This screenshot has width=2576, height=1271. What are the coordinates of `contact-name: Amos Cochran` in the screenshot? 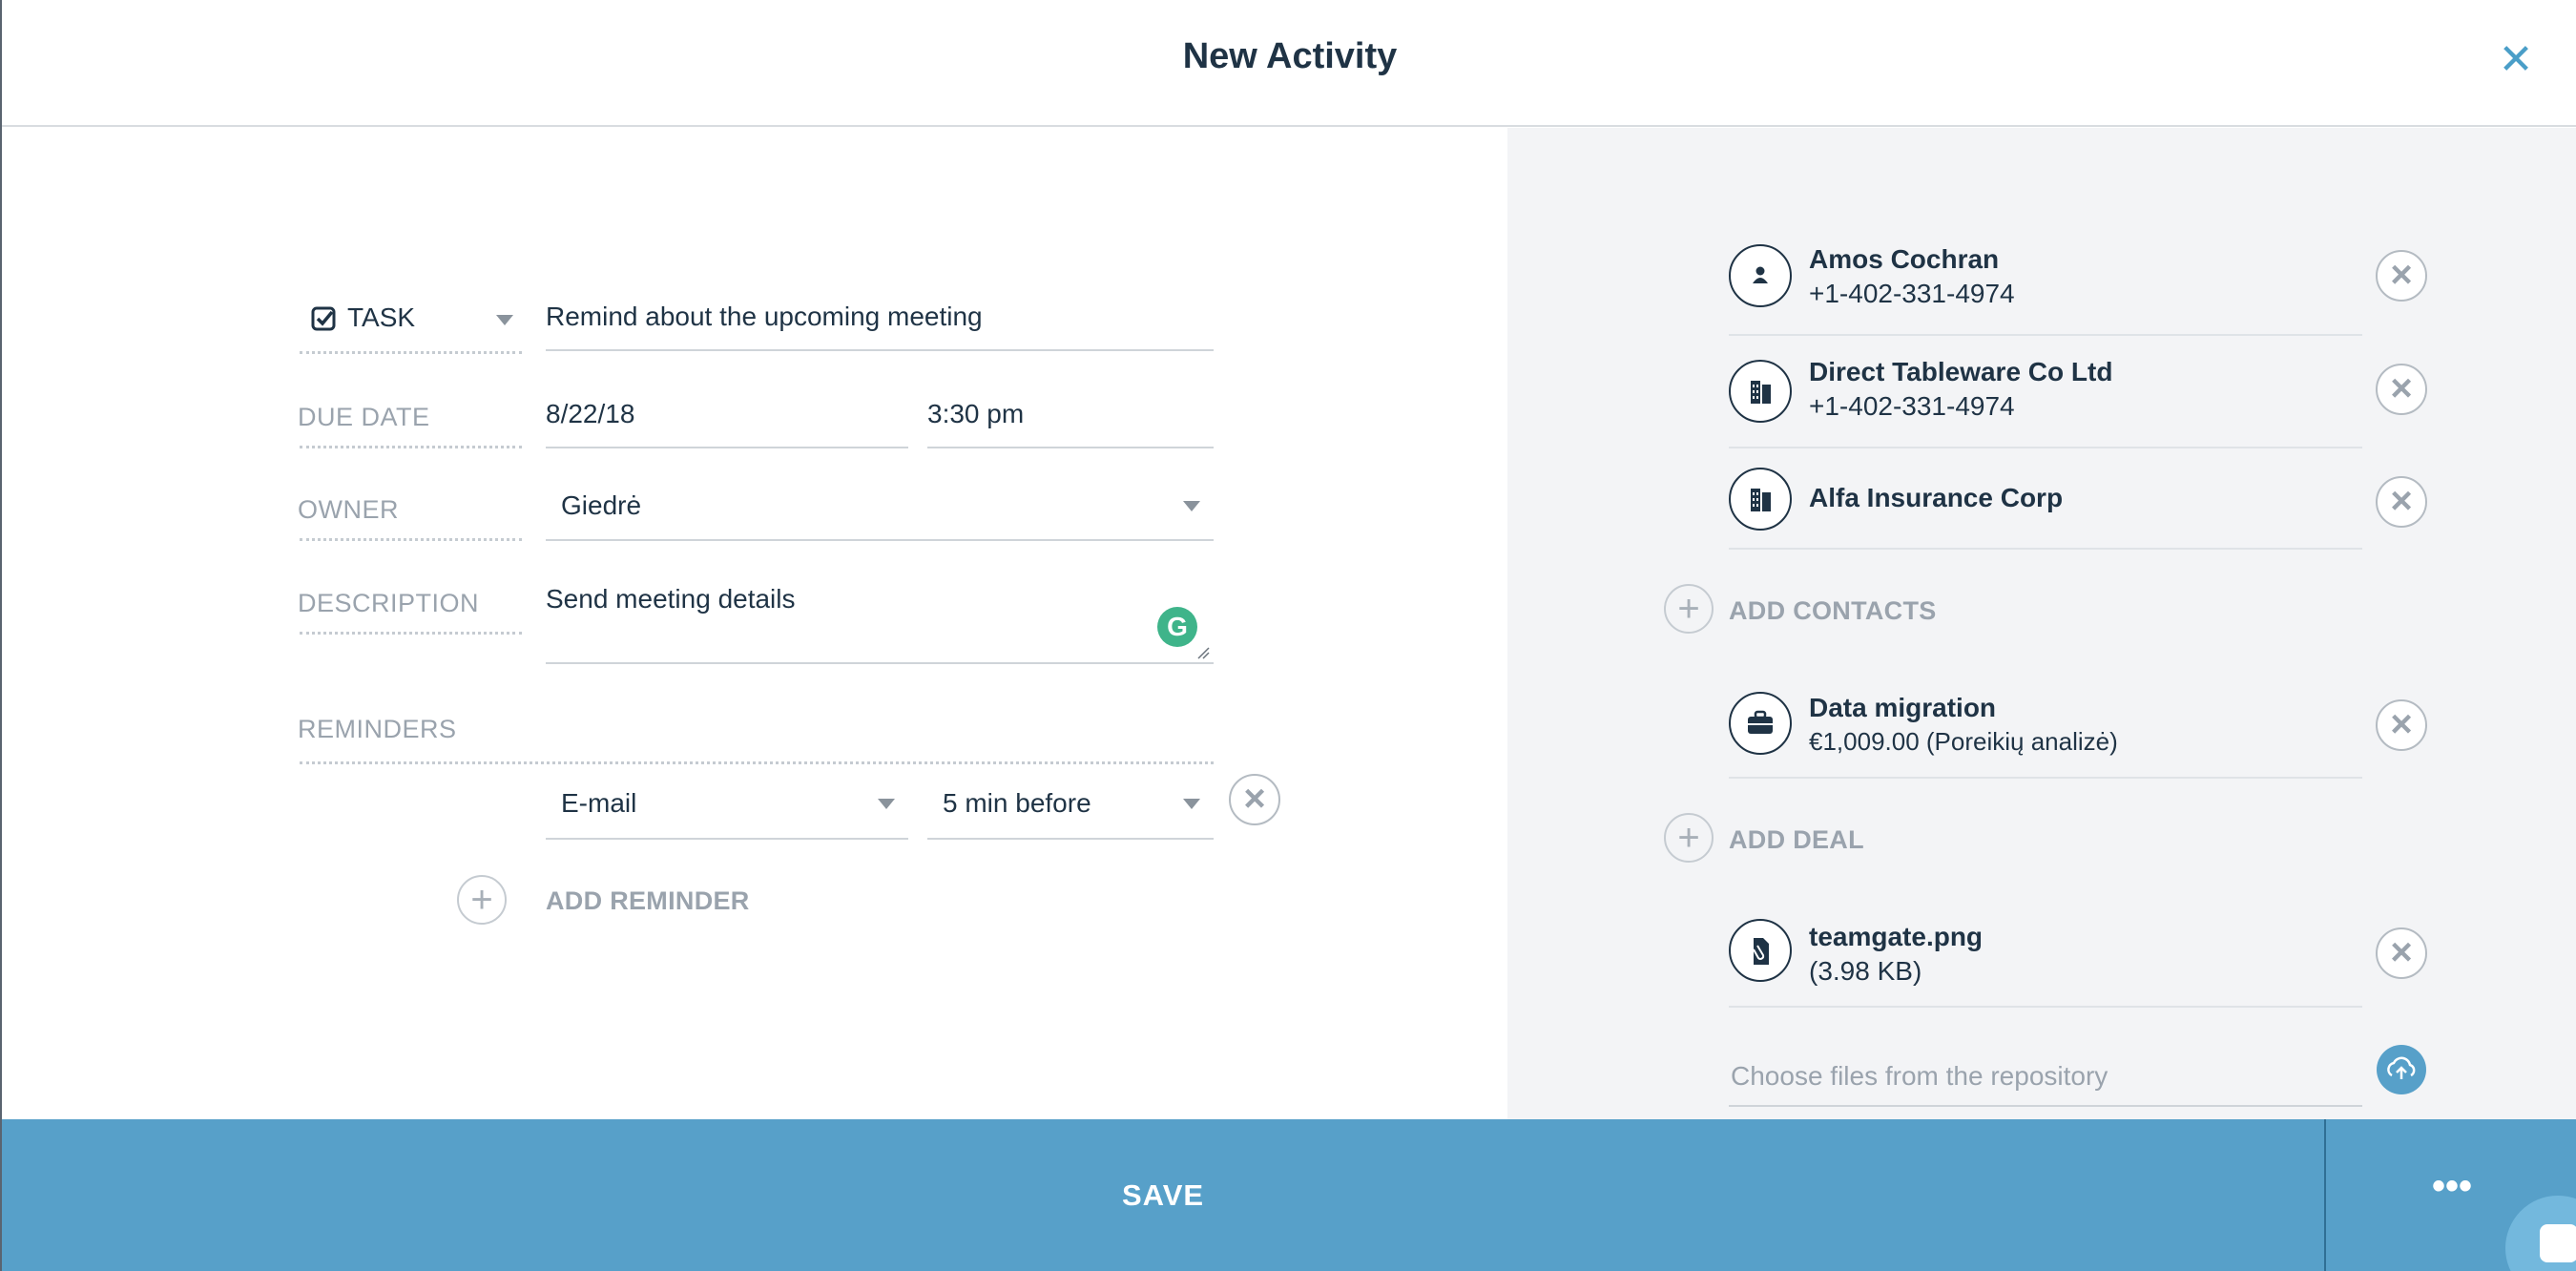 It's located at (1904, 259).